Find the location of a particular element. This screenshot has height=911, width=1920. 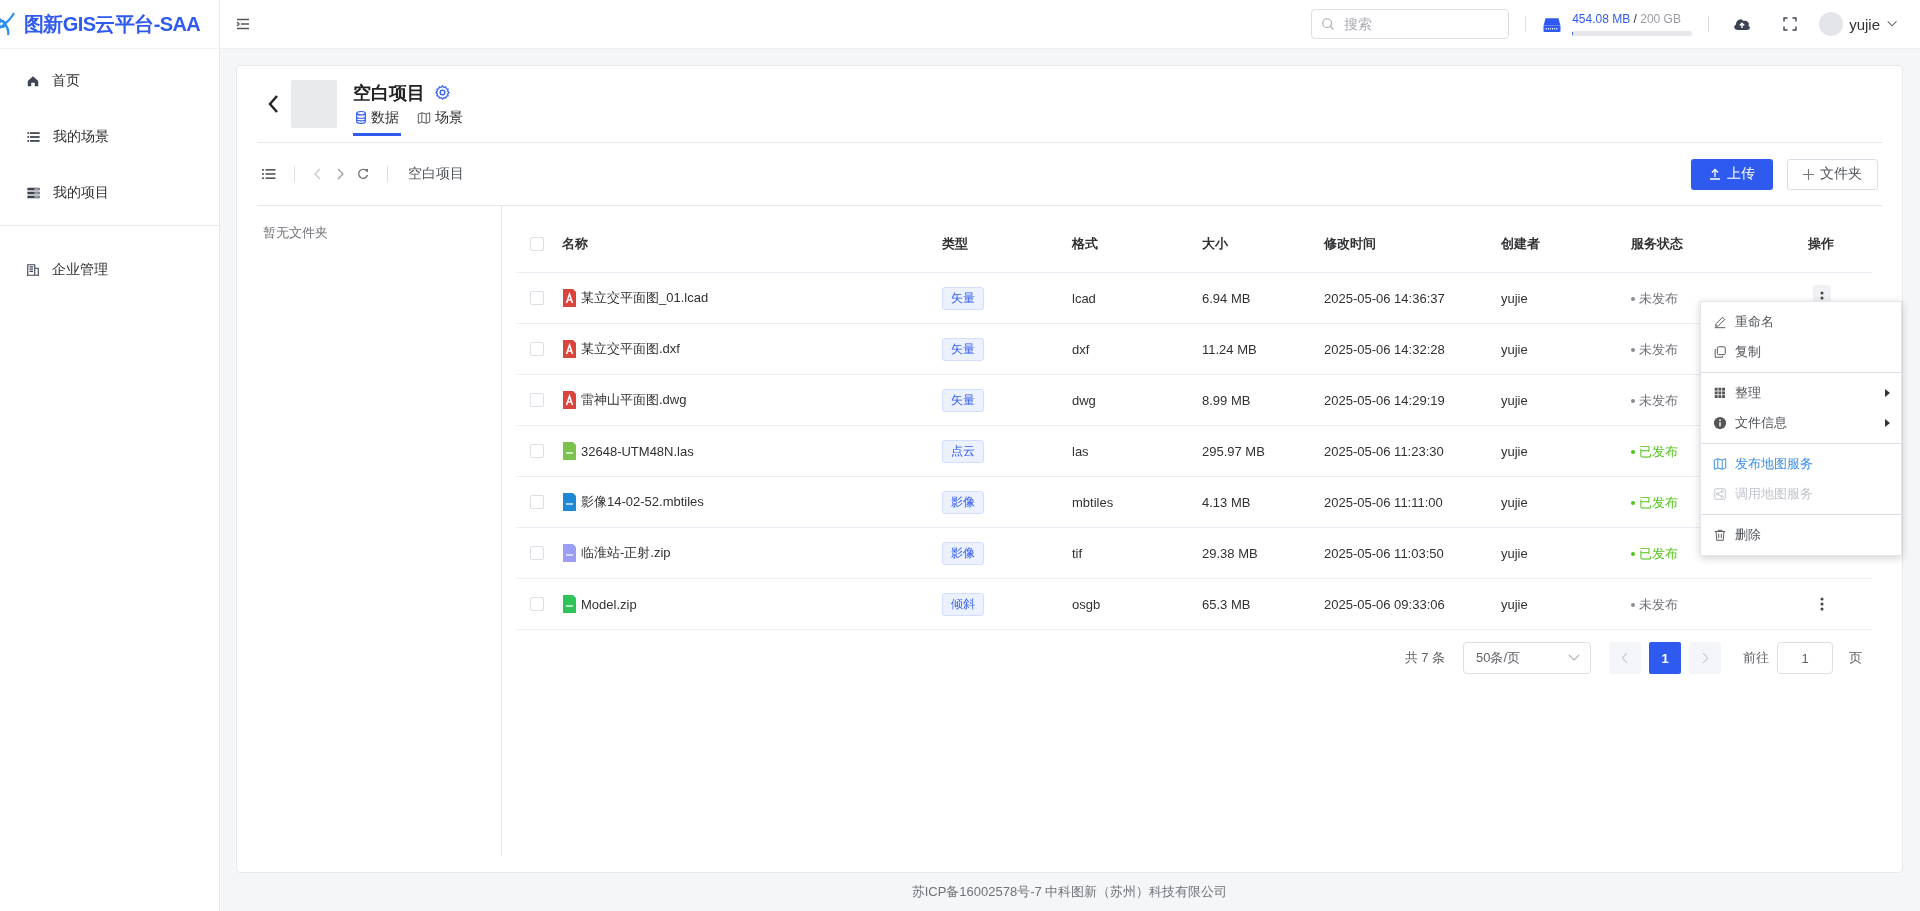

sidebar-item: 我的项目 is located at coordinates (109, 193).